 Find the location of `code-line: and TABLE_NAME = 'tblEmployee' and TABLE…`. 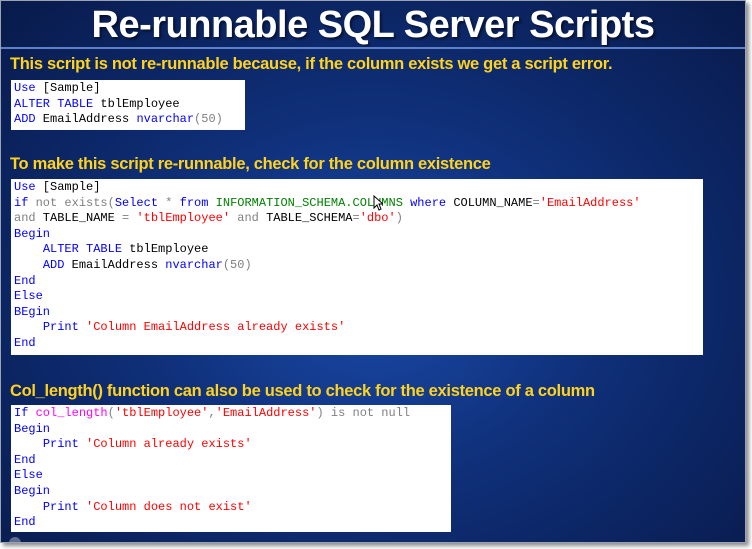

code-line: and TABLE_NAME = 'tblEmployee' and TABLE… is located at coordinates (357, 219).